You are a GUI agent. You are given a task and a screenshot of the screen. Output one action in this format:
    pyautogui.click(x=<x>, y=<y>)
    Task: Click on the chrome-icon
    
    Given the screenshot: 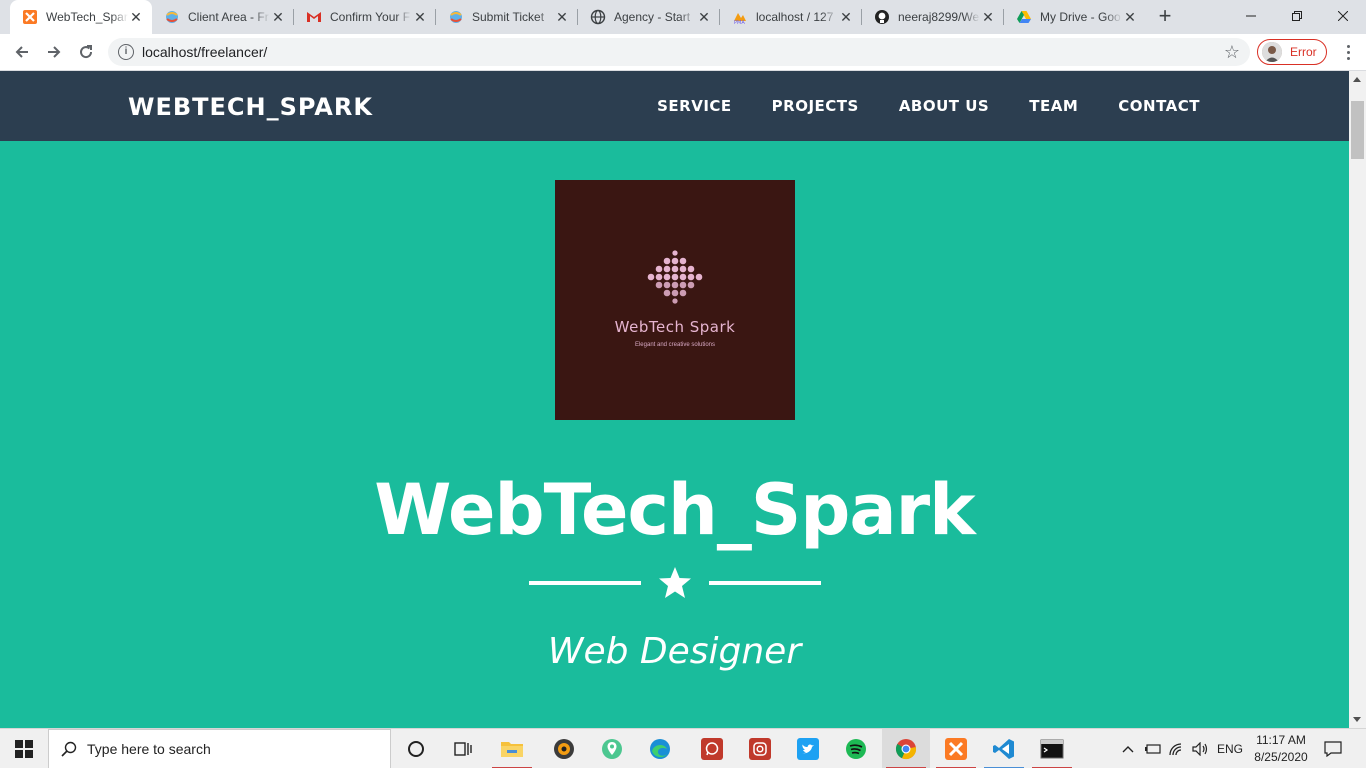 What is the action you would take?
    pyautogui.click(x=906, y=749)
    